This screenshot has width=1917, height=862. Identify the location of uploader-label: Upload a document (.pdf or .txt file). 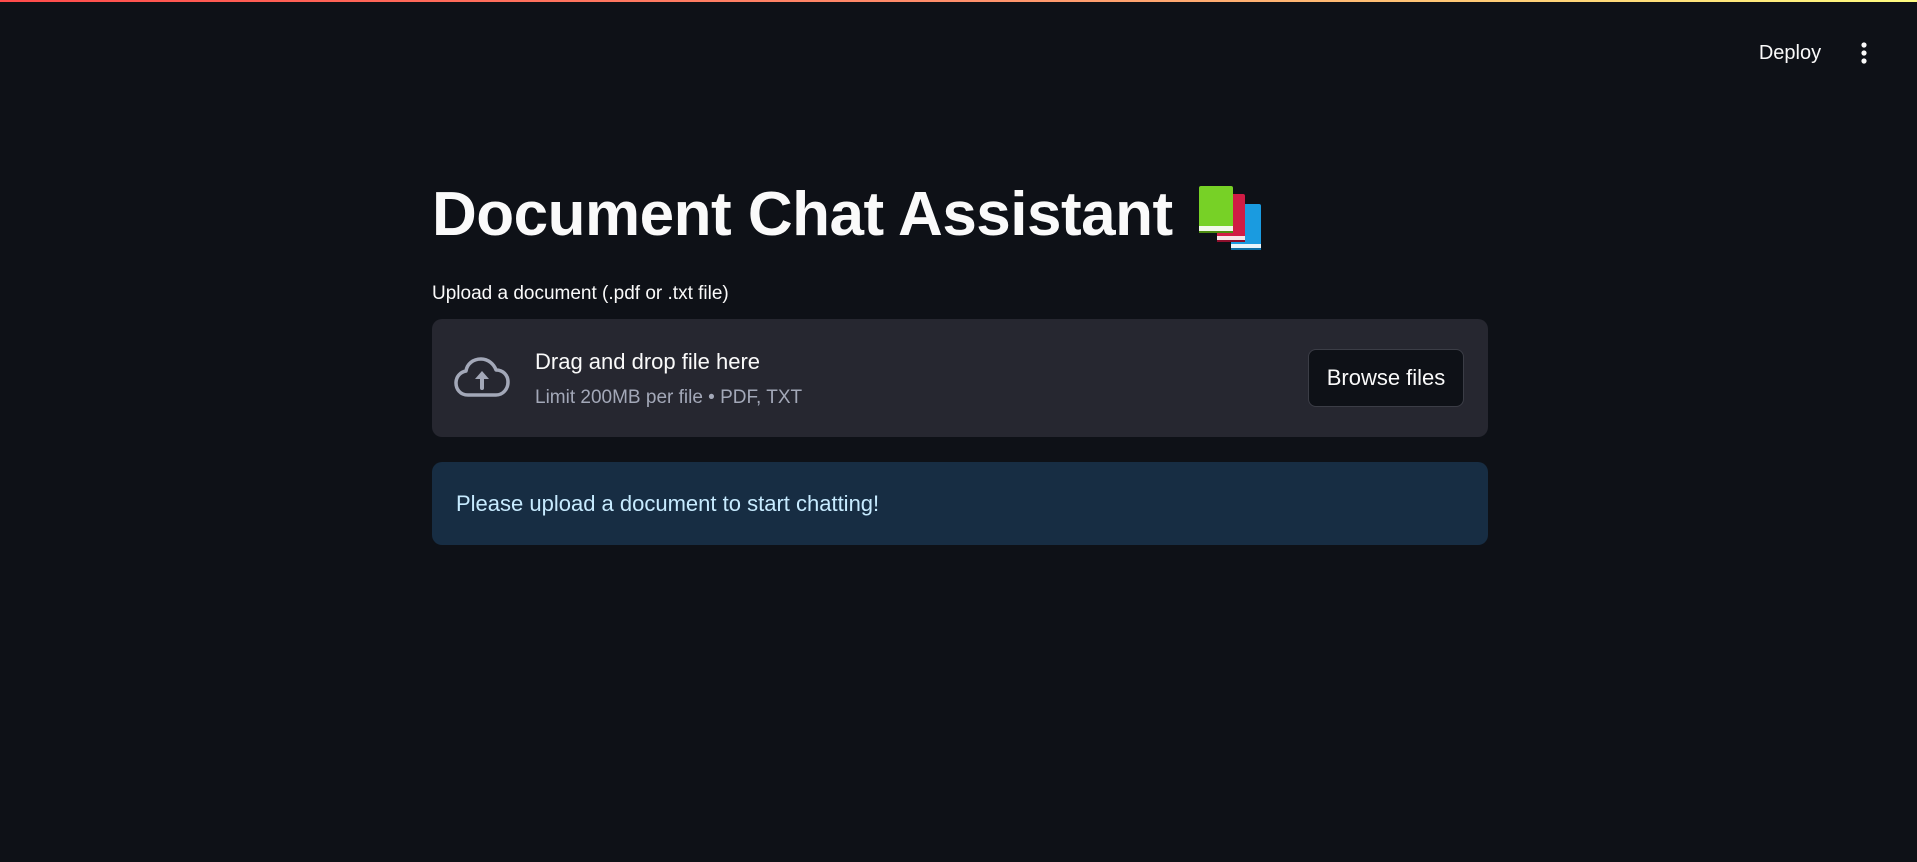
(580, 293).